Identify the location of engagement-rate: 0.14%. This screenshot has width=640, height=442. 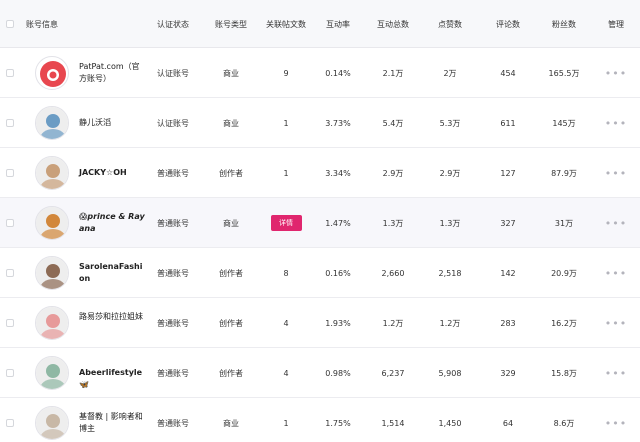
(338, 73).